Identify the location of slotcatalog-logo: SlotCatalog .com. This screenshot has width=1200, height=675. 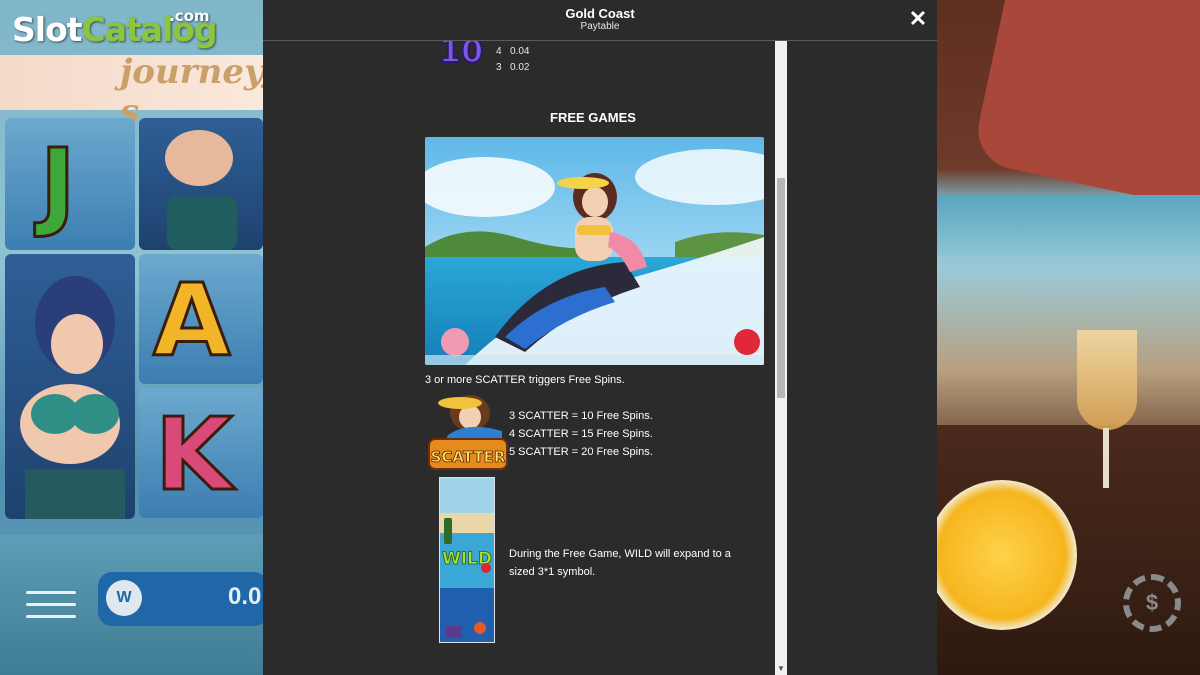
(115, 28).